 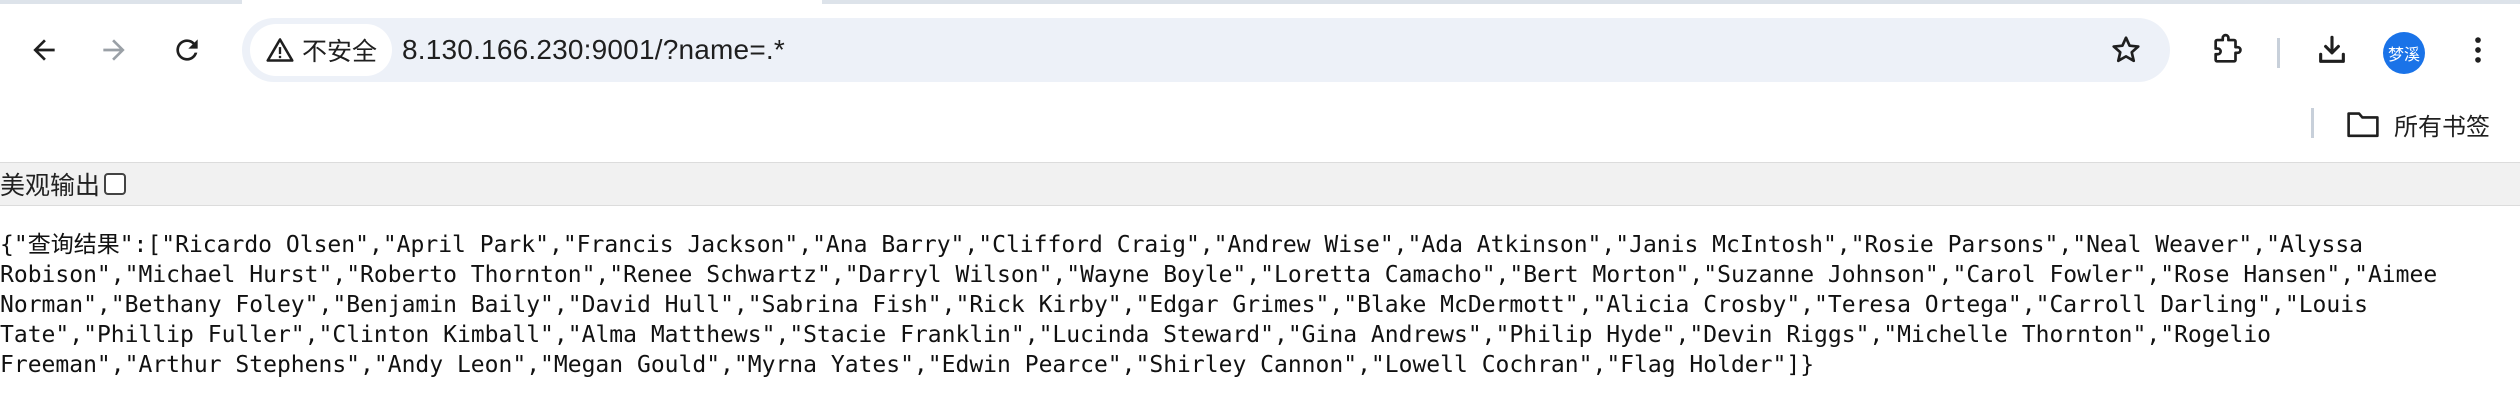 I want to click on profile-avatar: 梦溪, so click(x=2404, y=53).